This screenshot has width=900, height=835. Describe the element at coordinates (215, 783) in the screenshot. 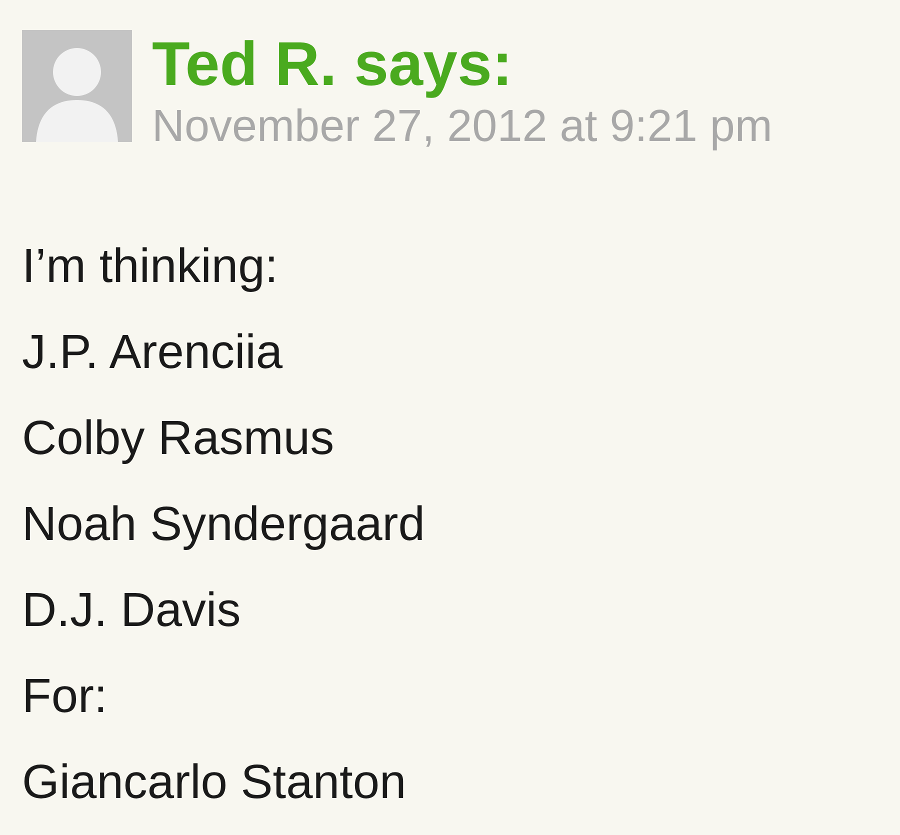

I see `comment-text: Giancarlo Stanton` at that location.